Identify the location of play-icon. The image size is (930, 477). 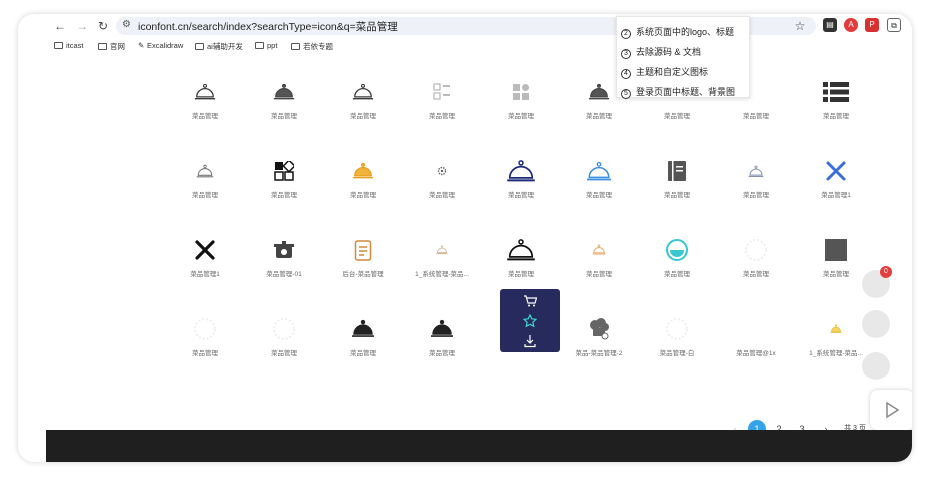
(893, 410).